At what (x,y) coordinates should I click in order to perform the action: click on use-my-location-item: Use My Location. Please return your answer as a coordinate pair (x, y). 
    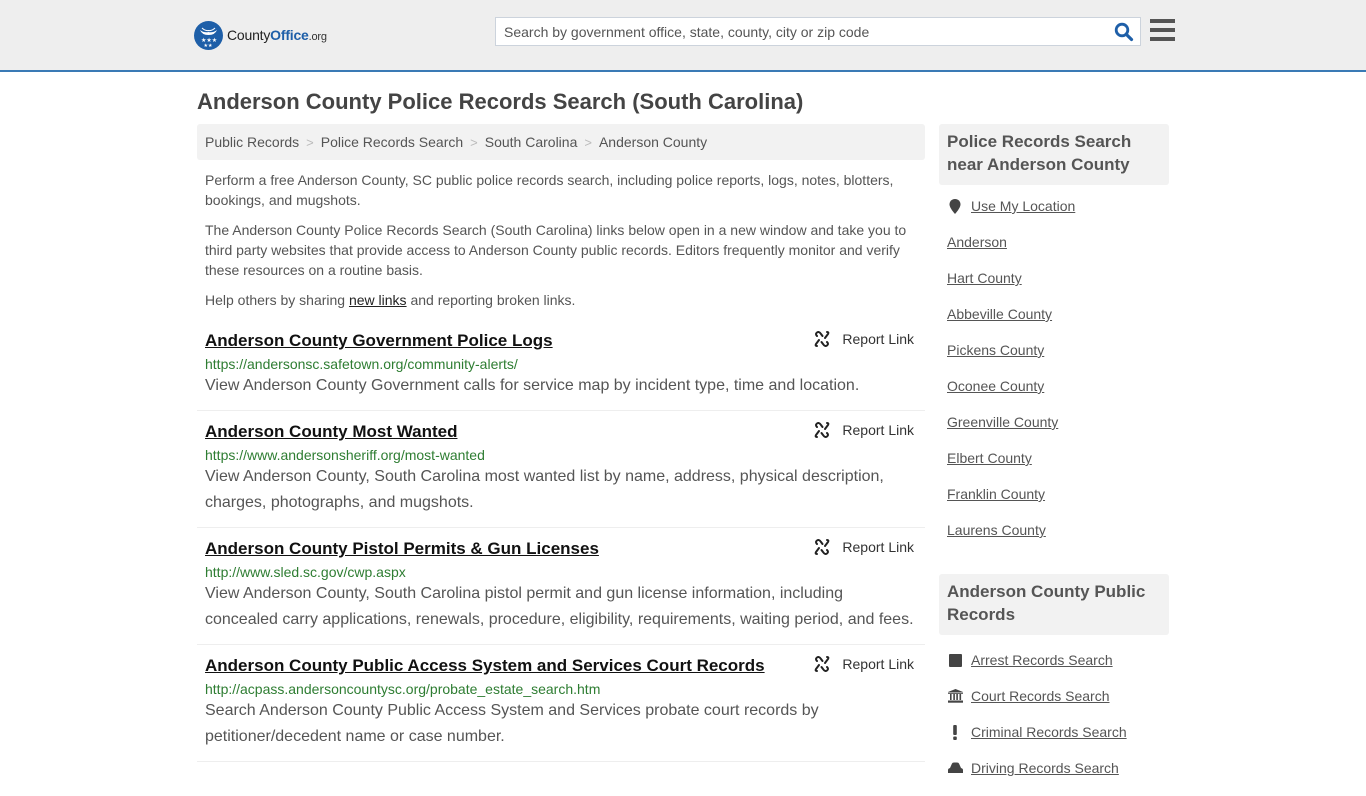
    Looking at the image, I should click on (1054, 216).